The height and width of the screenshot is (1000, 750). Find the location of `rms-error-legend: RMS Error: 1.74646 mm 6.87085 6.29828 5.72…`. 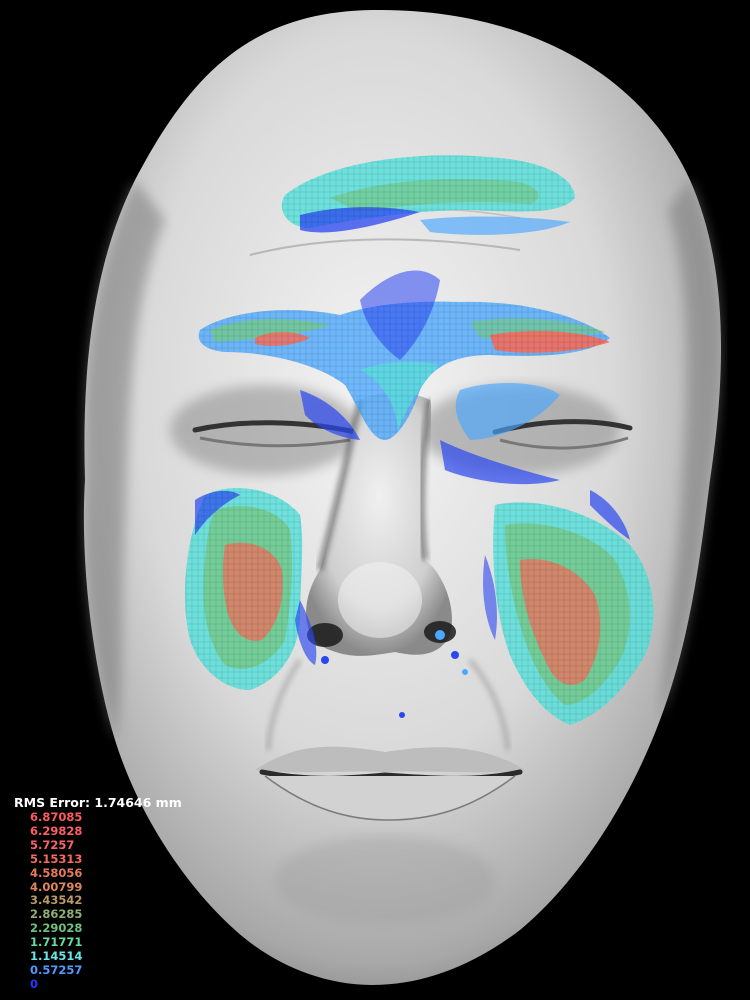

rms-error-legend: RMS Error: 1.74646 mm 6.87085 6.29828 5.72… is located at coordinates (98, 894).